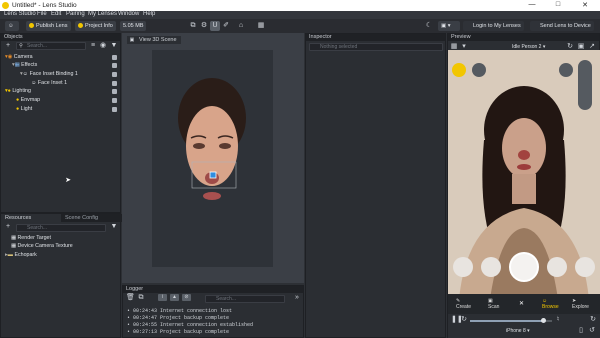 This screenshot has width=600, height=338. What do you see at coordinates (558, 5) in the screenshot?
I see `maximize-icon: □` at bounding box center [558, 5].